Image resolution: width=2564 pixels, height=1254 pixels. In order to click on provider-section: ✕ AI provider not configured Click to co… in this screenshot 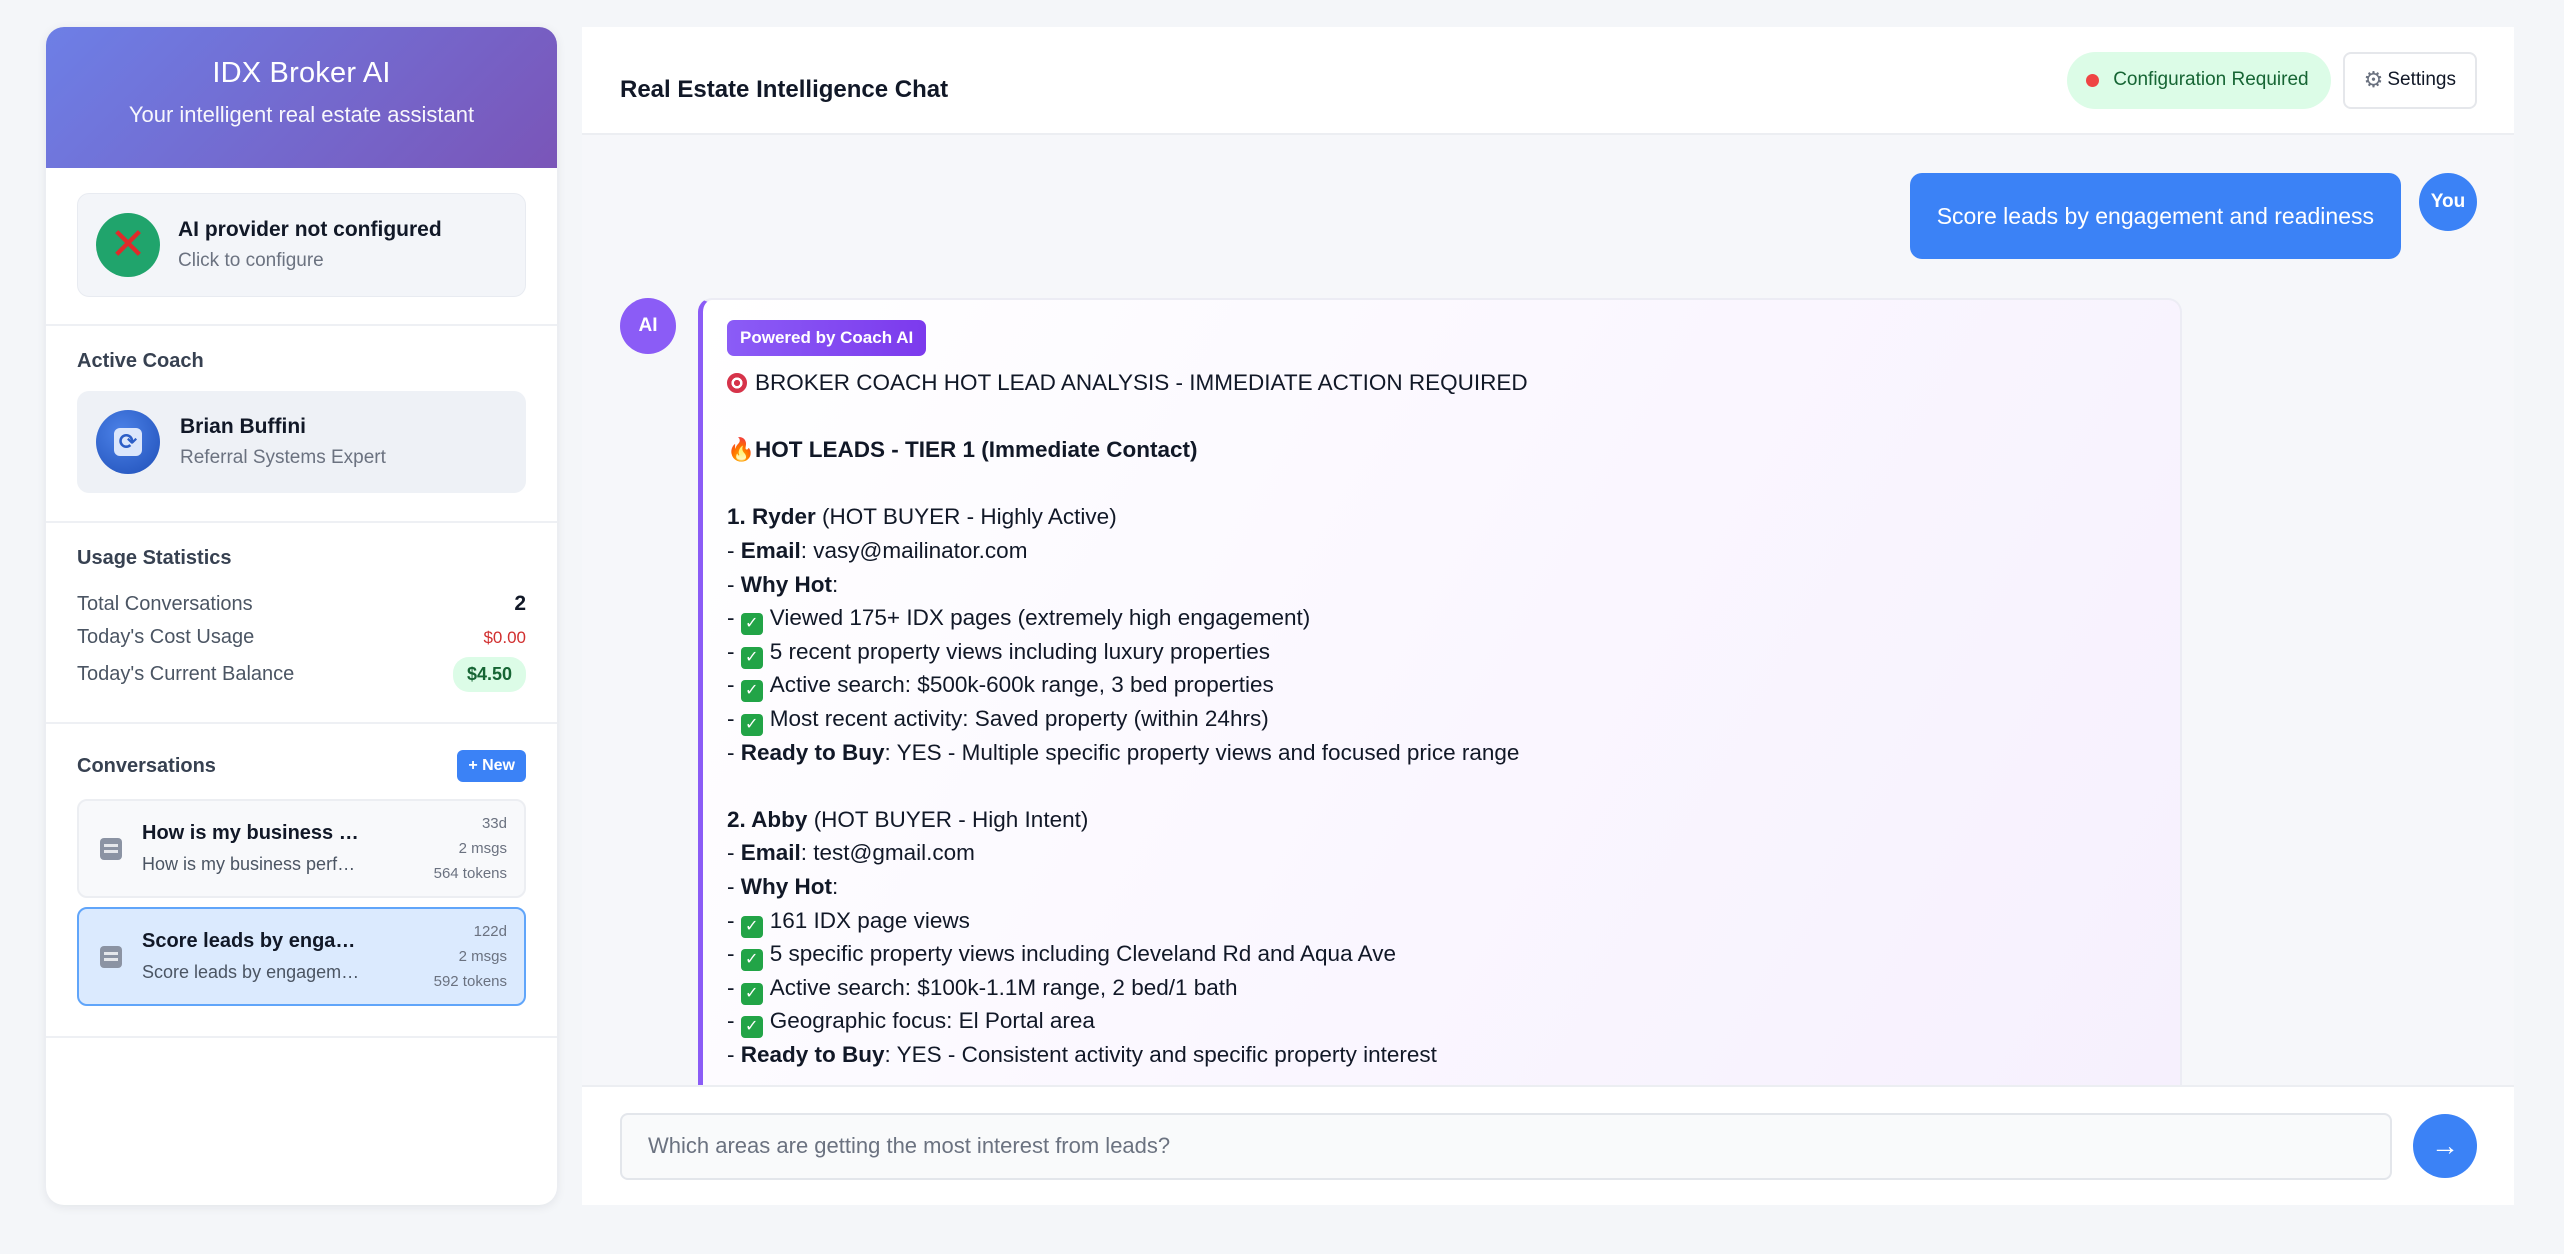, I will do `click(301, 259)`.